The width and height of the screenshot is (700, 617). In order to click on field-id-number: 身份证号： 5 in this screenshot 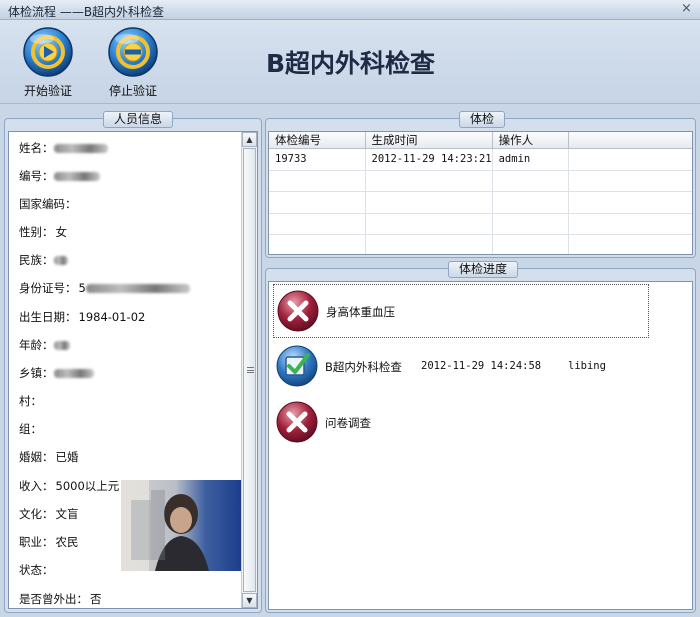, I will do `click(104, 288)`.